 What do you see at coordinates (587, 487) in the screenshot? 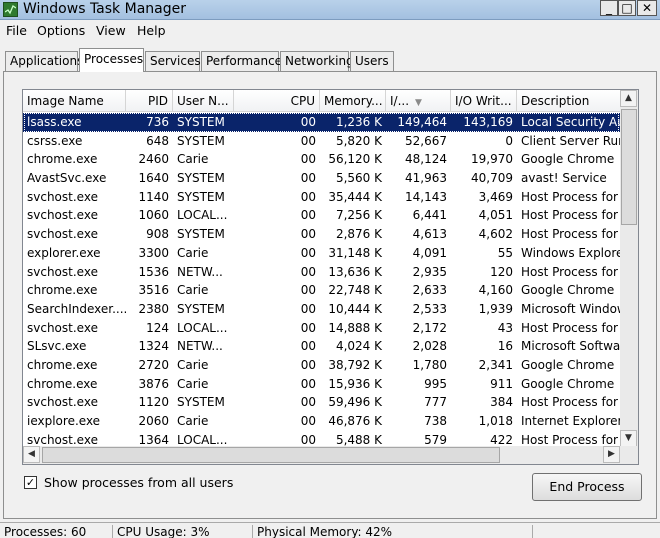
I see `end-process-button: End Process` at bounding box center [587, 487].